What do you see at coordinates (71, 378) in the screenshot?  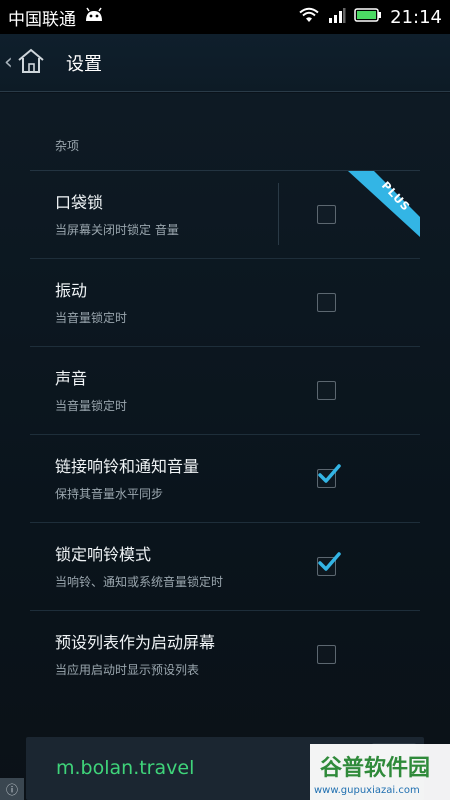 I see `setting-title: 声音` at bounding box center [71, 378].